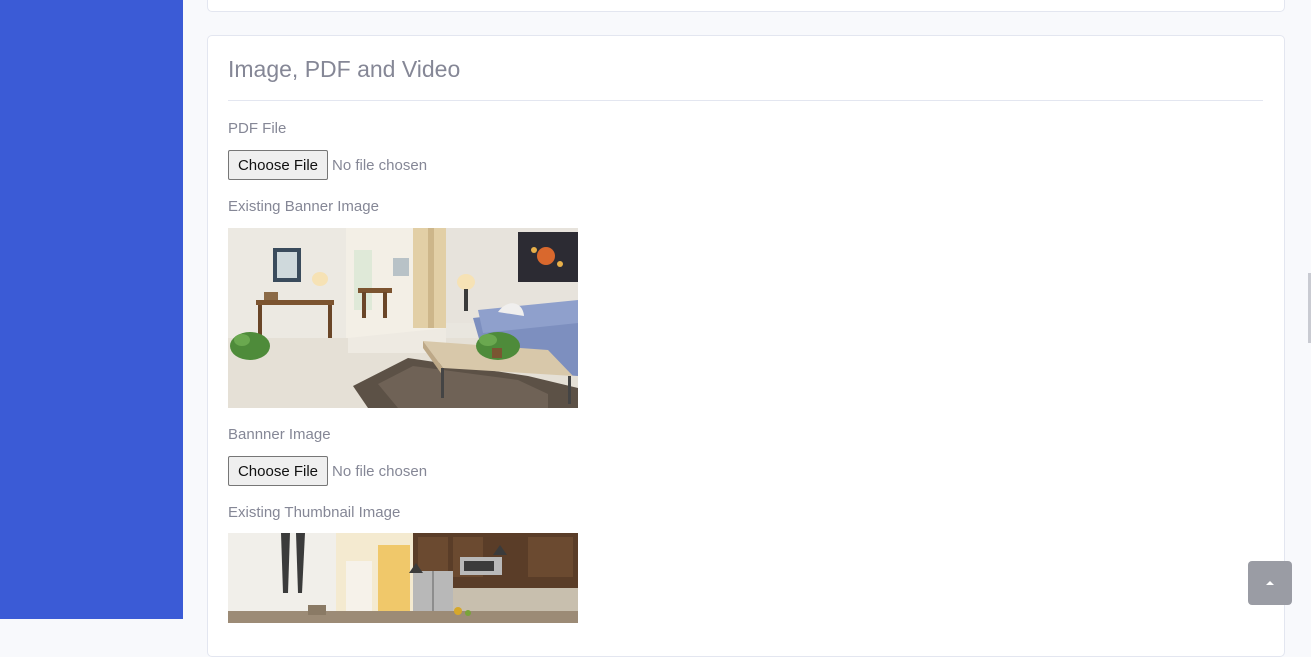 The image size is (1311, 657). Describe the element at coordinates (278, 165) in the screenshot. I see `pdf-choose-file-button: Choose File` at that location.